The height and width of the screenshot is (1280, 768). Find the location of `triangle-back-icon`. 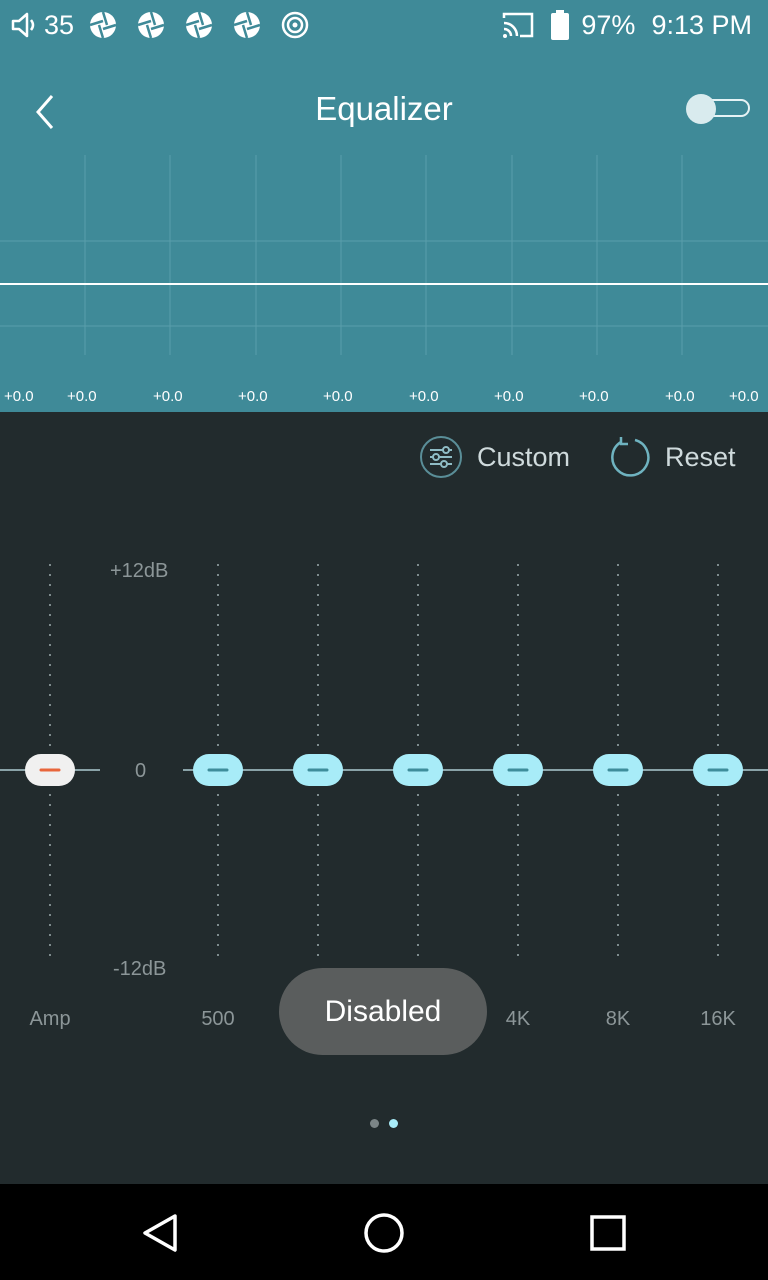

triangle-back-icon is located at coordinates (160, 1233).